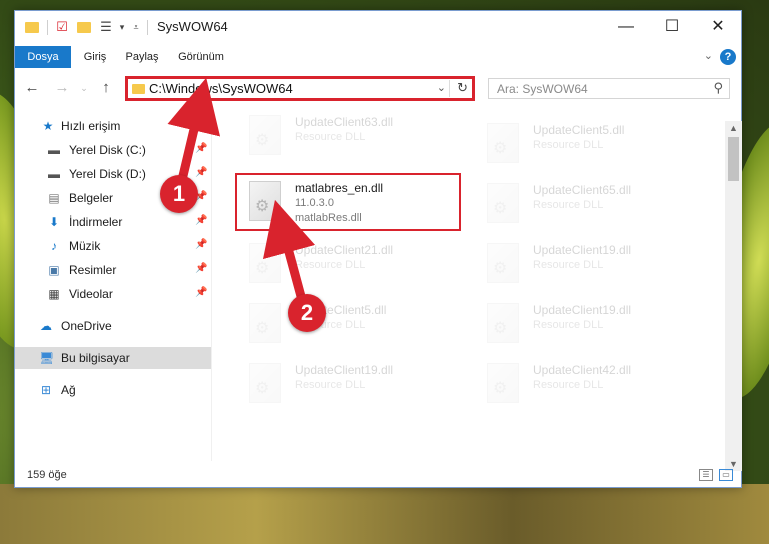 This screenshot has width=769, height=544. I want to click on computer-icon: 🖥, so click(47, 358).